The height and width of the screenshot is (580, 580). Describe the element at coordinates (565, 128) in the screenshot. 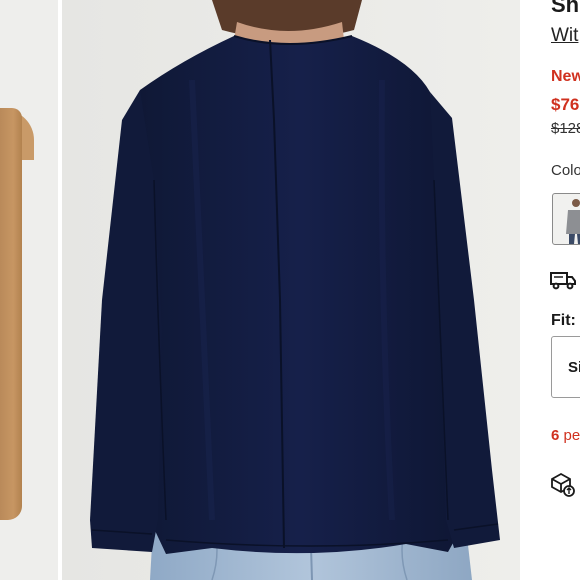

I see `original-price: $128` at that location.